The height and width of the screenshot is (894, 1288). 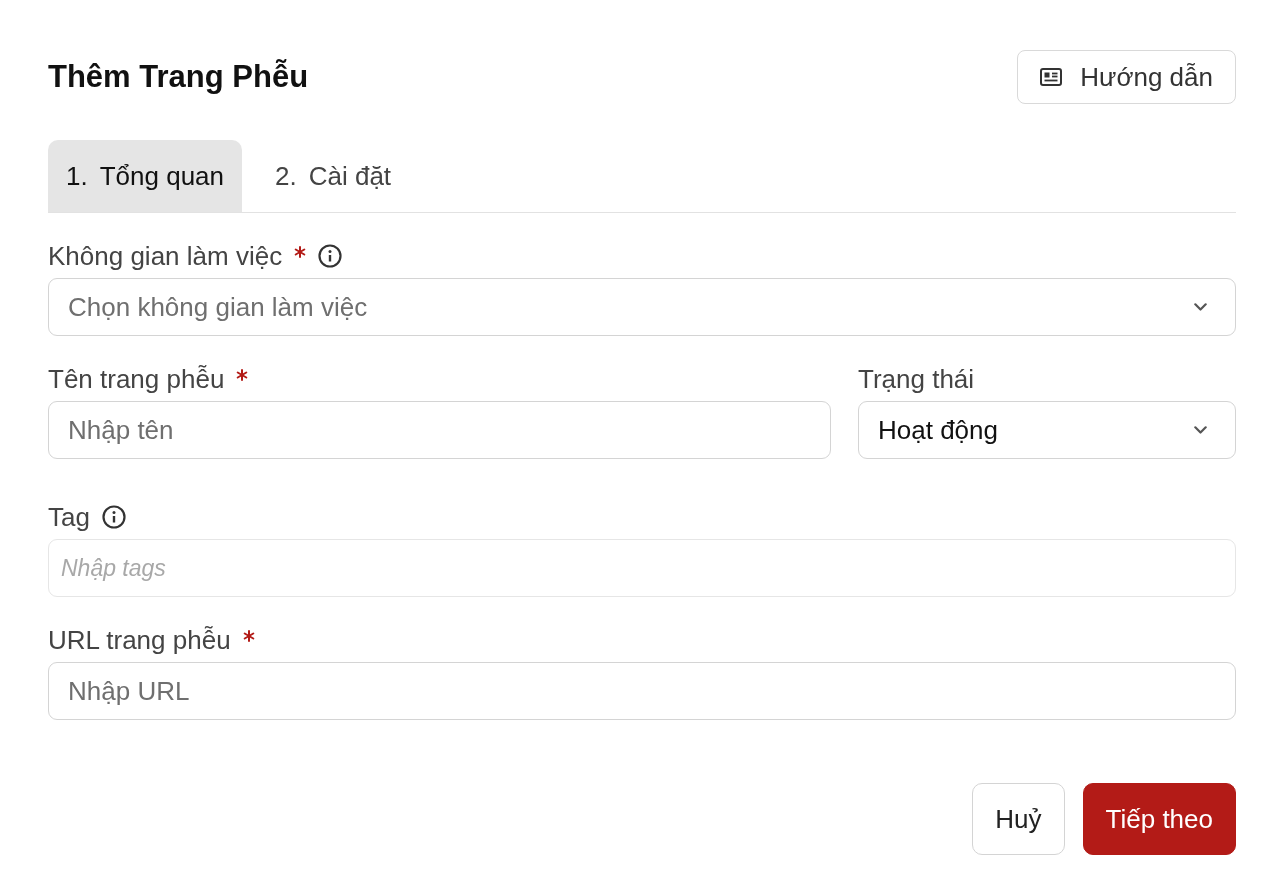 I want to click on step-tab: 1. Tổng quan, so click(x=145, y=176).